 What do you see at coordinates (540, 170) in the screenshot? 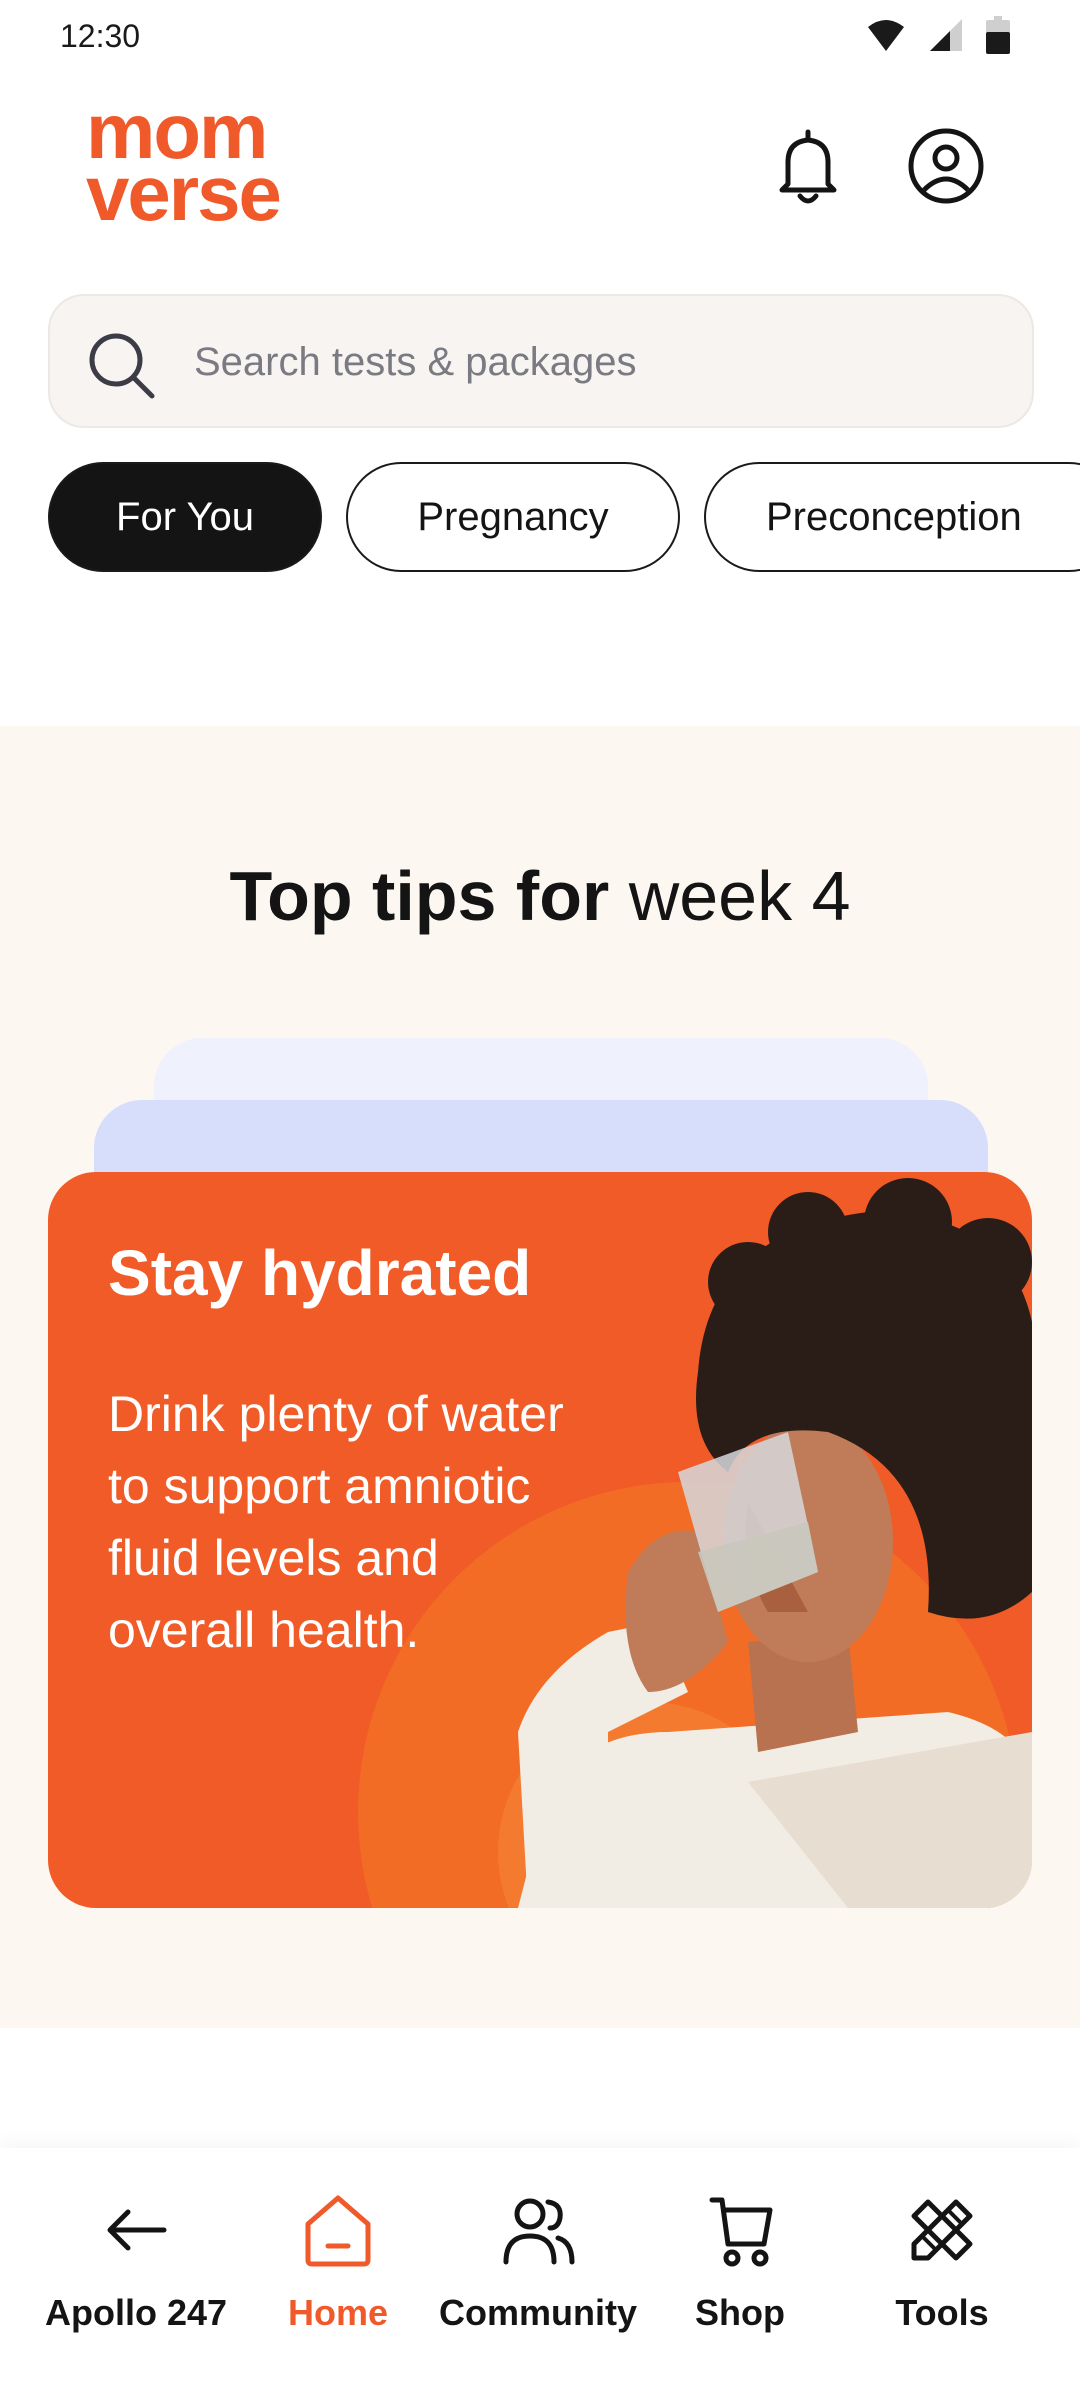
I see `app-header: mom verse` at bounding box center [540, 170].